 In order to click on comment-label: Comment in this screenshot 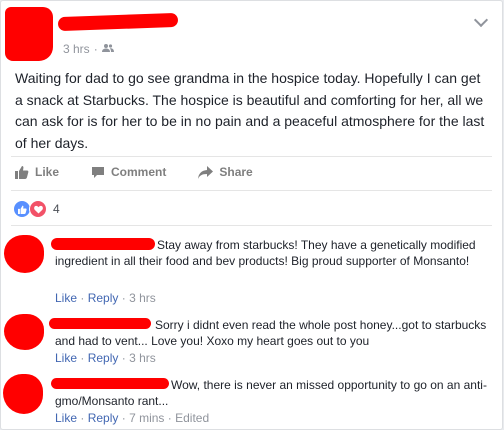, I will do `click(139, 172)`.